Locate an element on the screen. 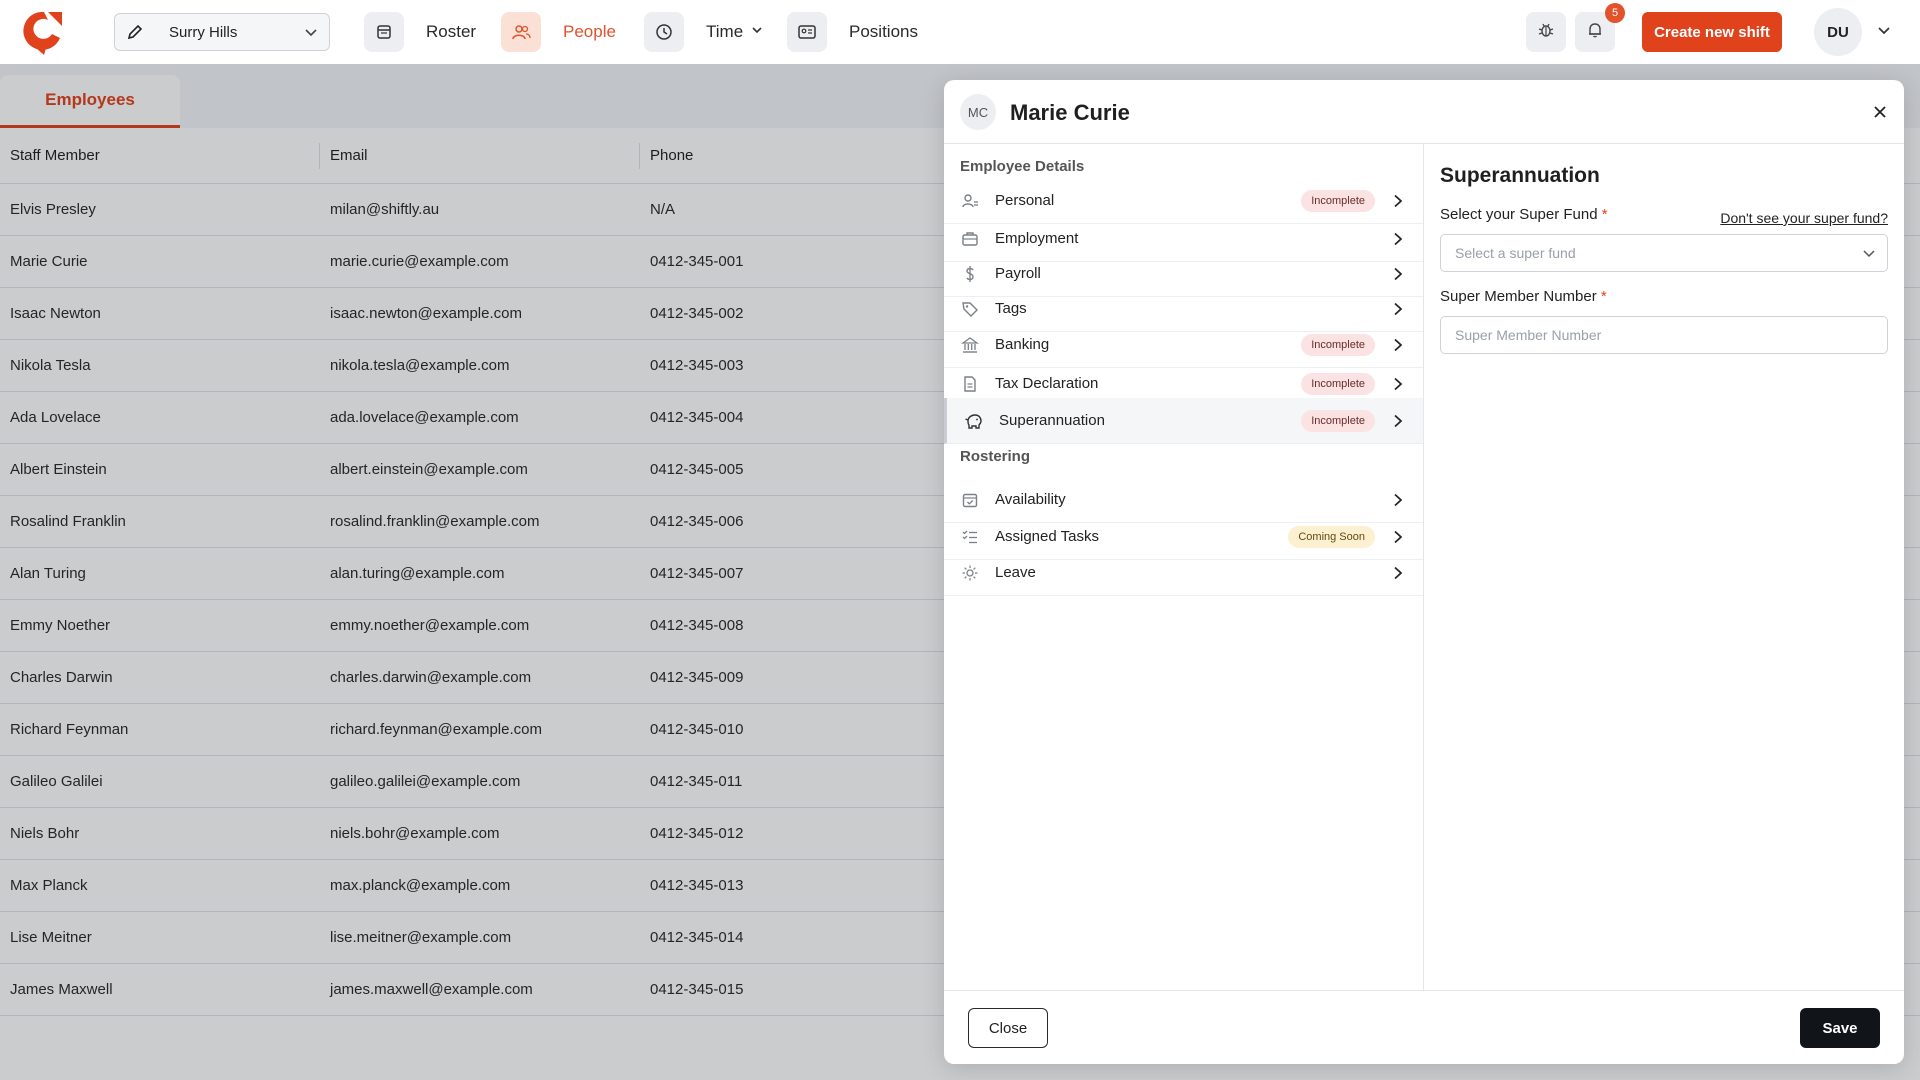 The height and width of the screenshot is (1080, 1920). document-icon is located at coordinates (970, 384).